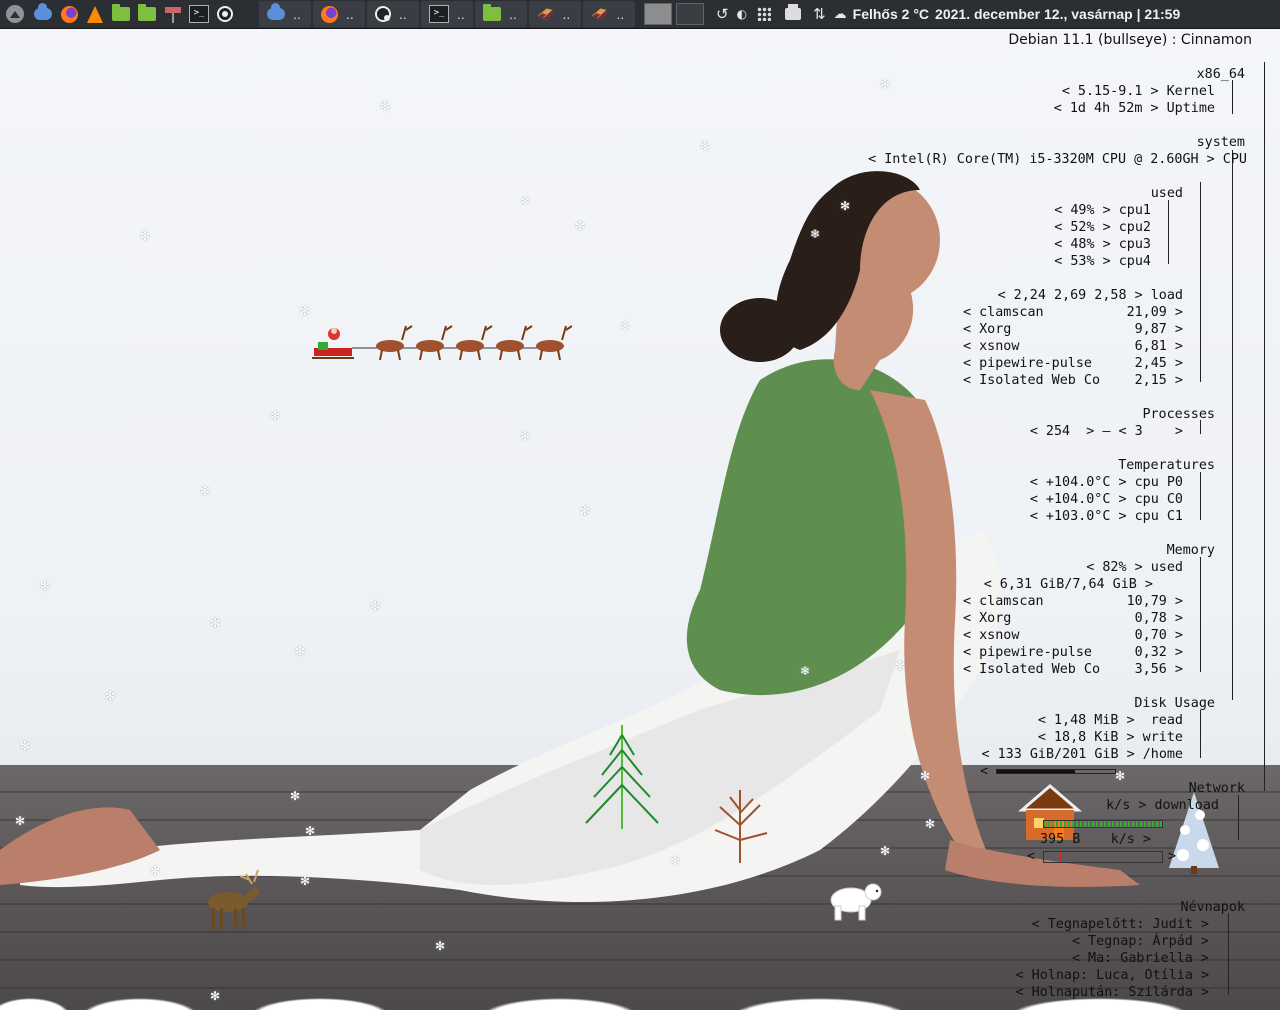 The height and width of the screenshot is (1024, 1280). Describe the element at coordinates (1068, 584) in the screenshot. I see `memory-total-line: < 6,31 GiB/7,64 GiB >` at that location.